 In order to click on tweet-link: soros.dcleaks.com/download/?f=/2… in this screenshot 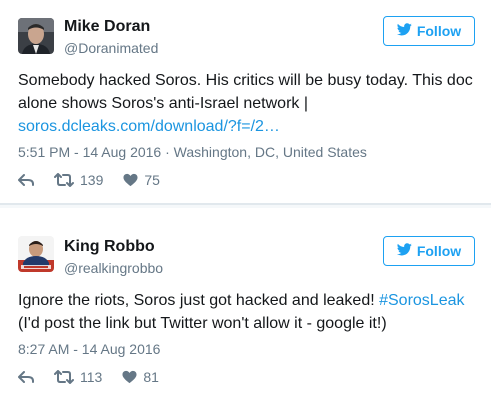, I will do `click(149, 126)`.